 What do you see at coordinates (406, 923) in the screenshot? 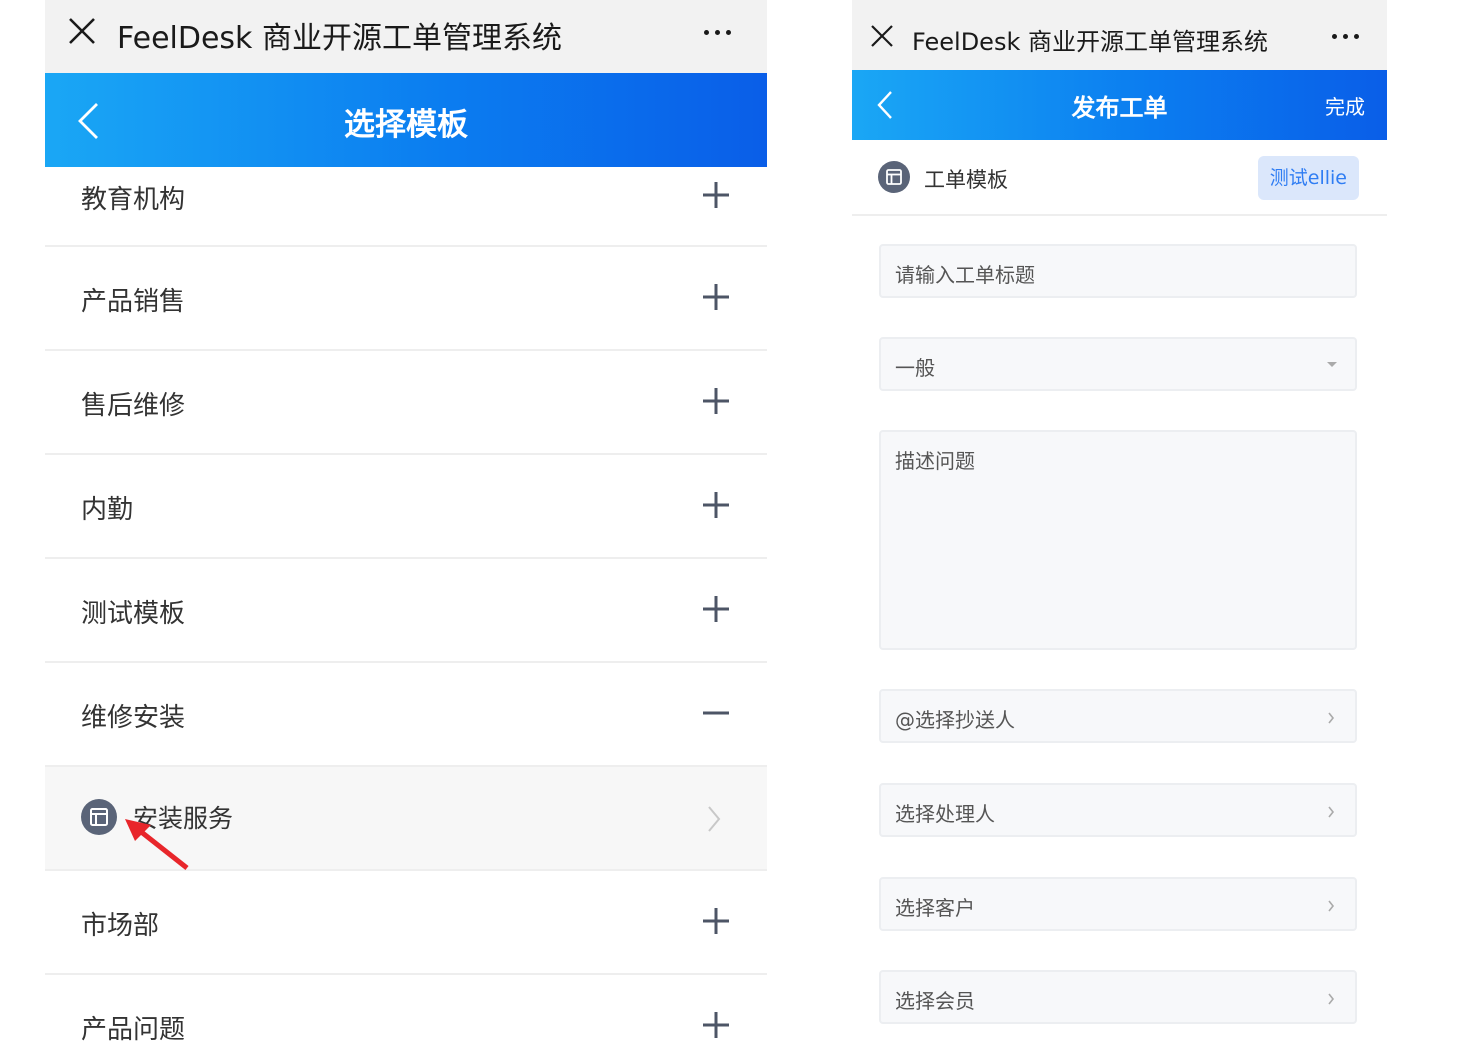
I see `category-item: 市场部` at bounding box center [406, 923].